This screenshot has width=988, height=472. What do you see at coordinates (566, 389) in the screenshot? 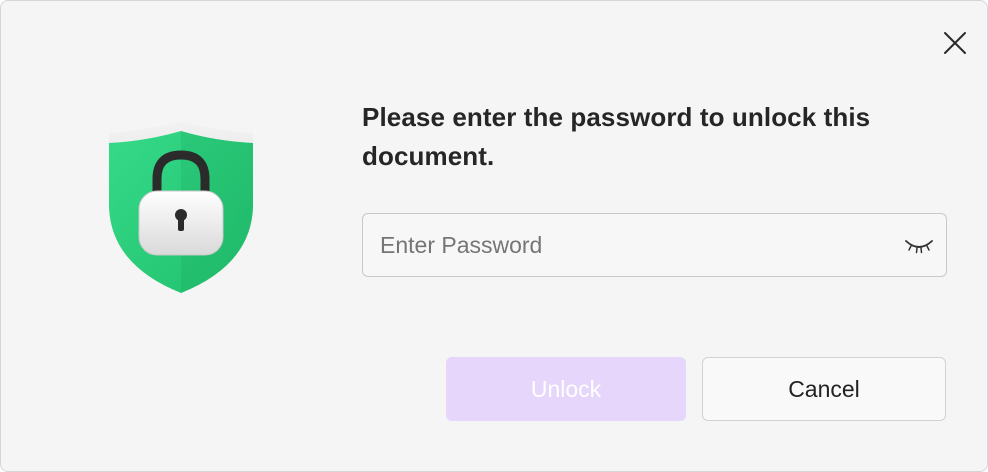
I see `unlock-button: Unlock` at bounding box center [566, 389].